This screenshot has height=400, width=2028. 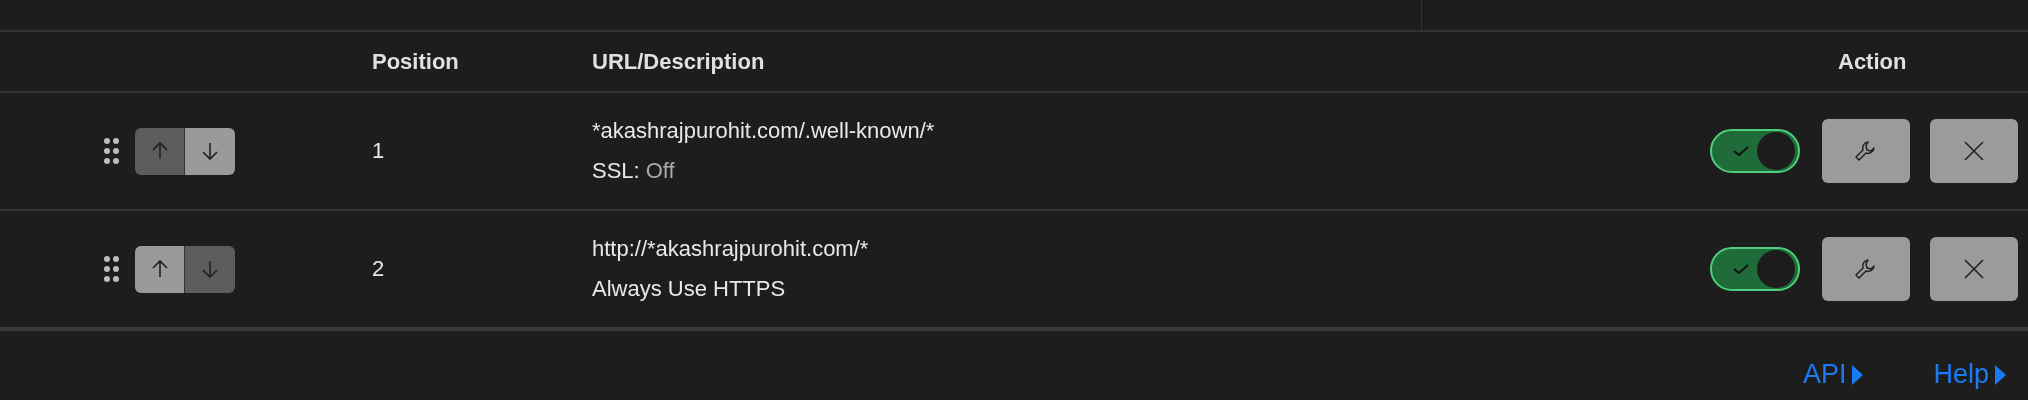 What do you see at coordinates (415, 61) in the screenshot?
I see `column-header: Position` at bounding box center [415, 61].